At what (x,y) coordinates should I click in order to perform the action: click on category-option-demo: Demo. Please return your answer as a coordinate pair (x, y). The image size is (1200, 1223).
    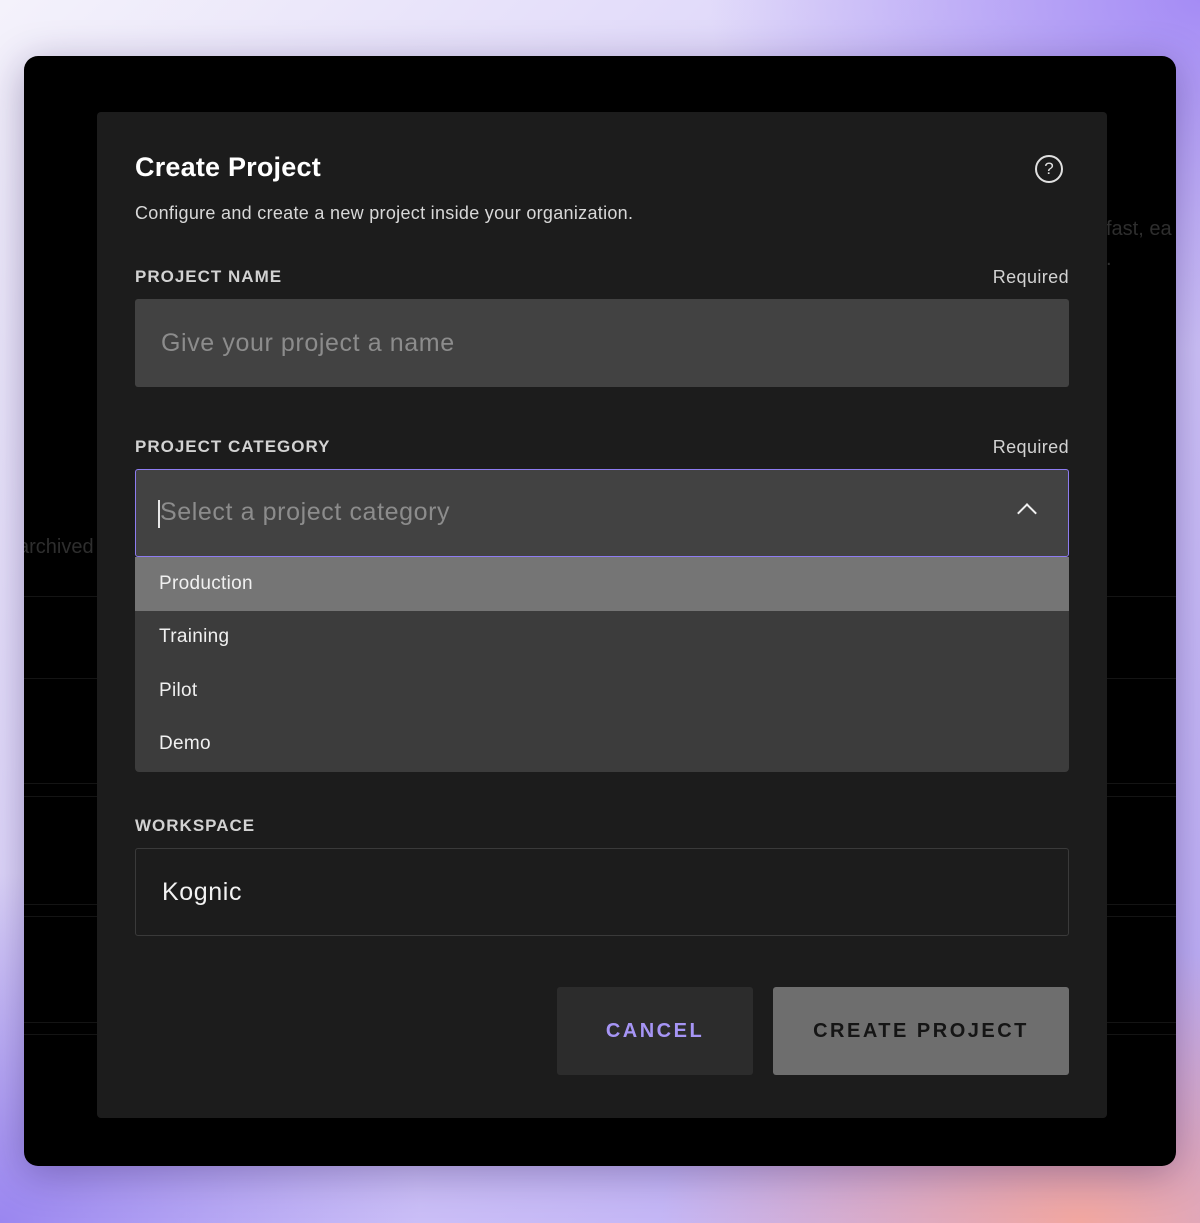
    Looking at the image, I should click on (602, 745).